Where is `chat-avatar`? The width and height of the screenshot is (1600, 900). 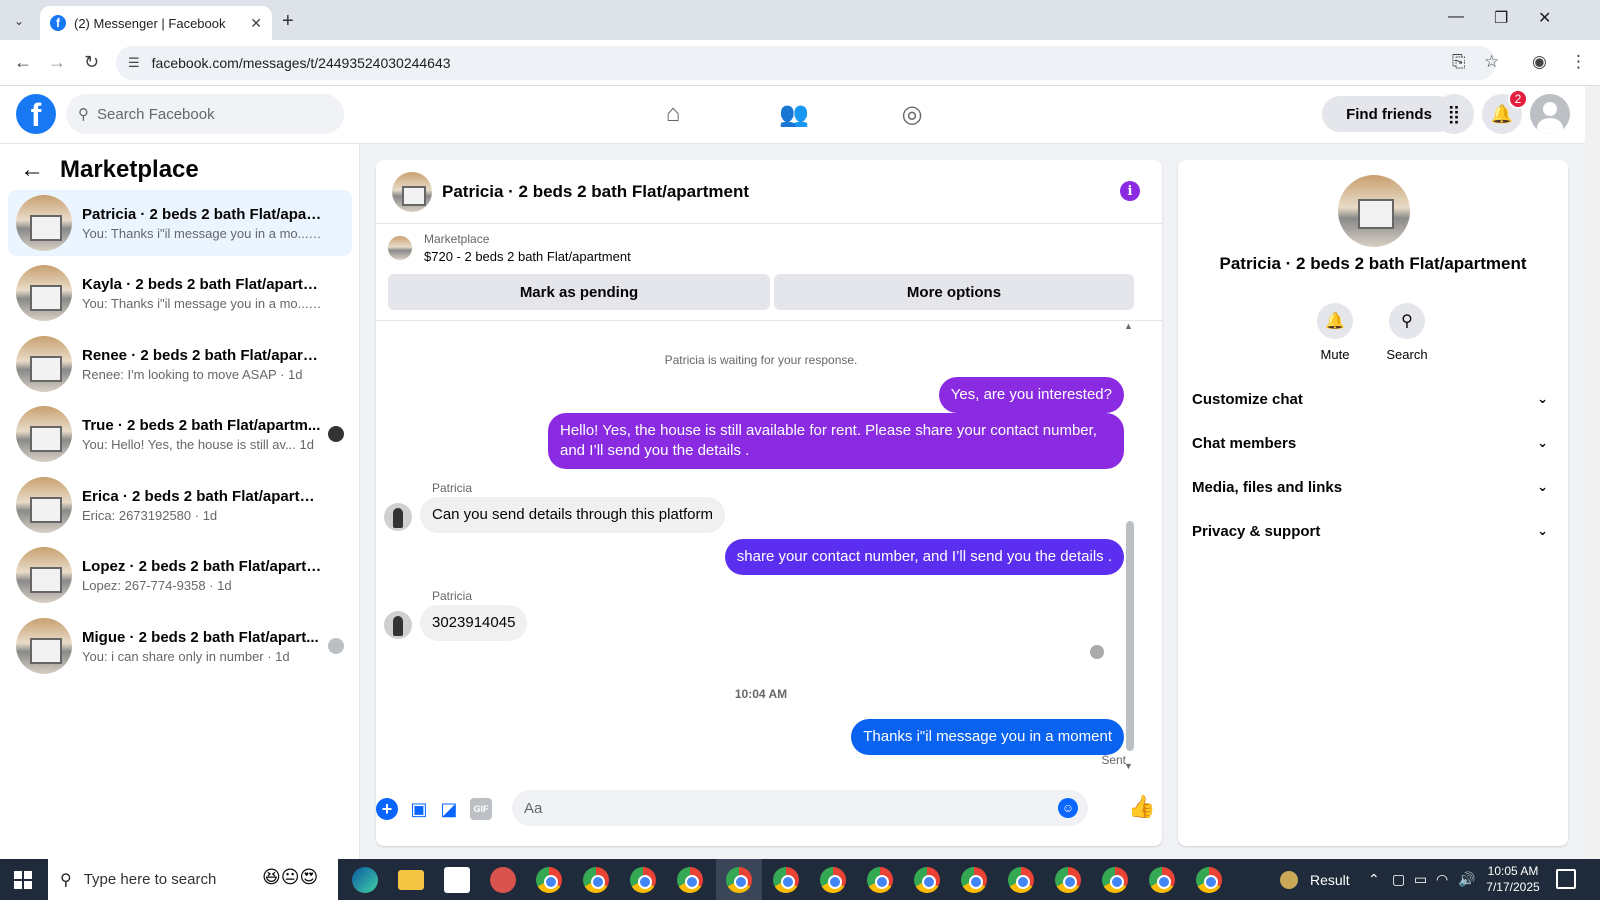
chat-avatar is located at coordinates (412, 191).